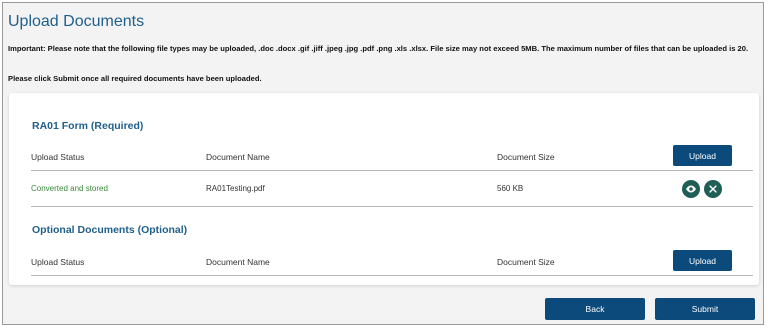  Describe the element at coordinates (76, 21) in the screenshot. I see `page-title: Upload Documents` at that location.